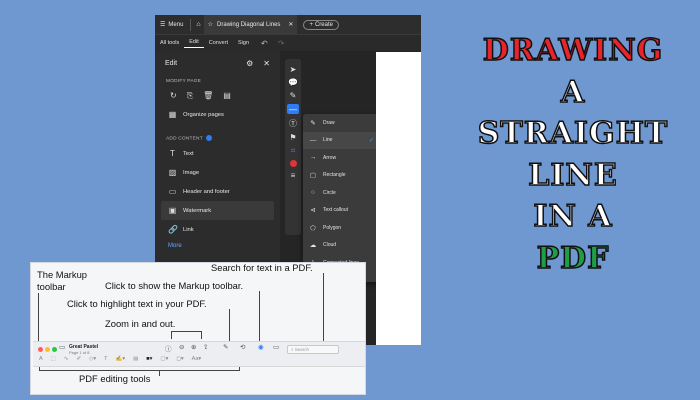  What do you see at coordinates (218, 43) in the screenshot?
I see `tab-convert: Convert` at bounding box center [218, 43].